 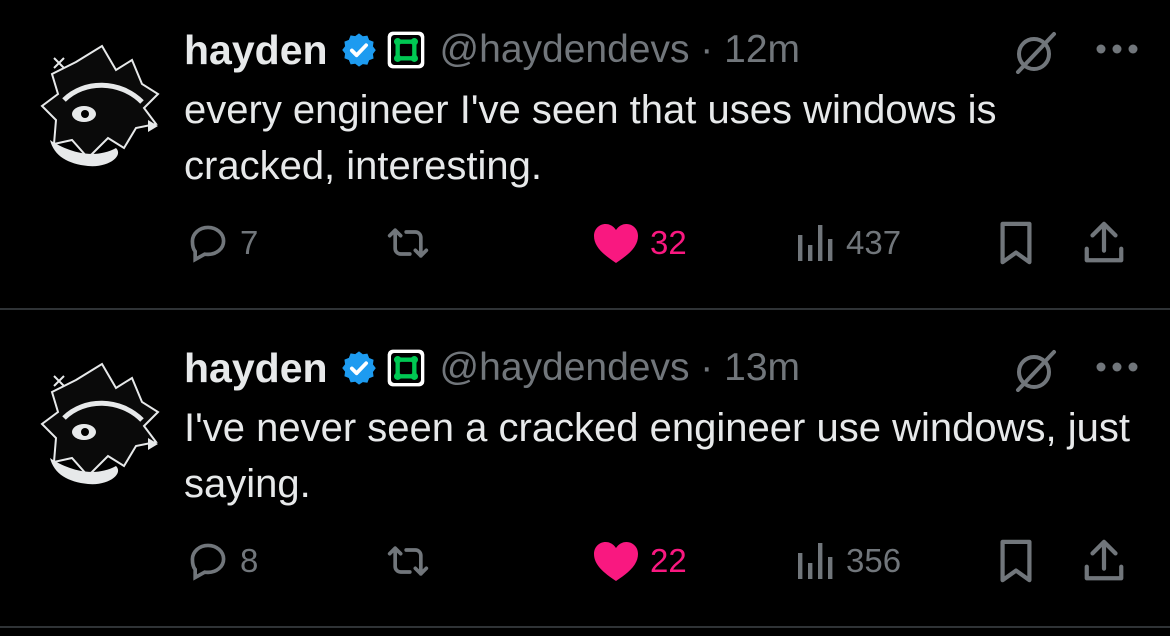 What do you see at coordinates (585, 561) in the screenshot?
I see `tweet-actions: 8 22 356` at bounding box center [585, 561].